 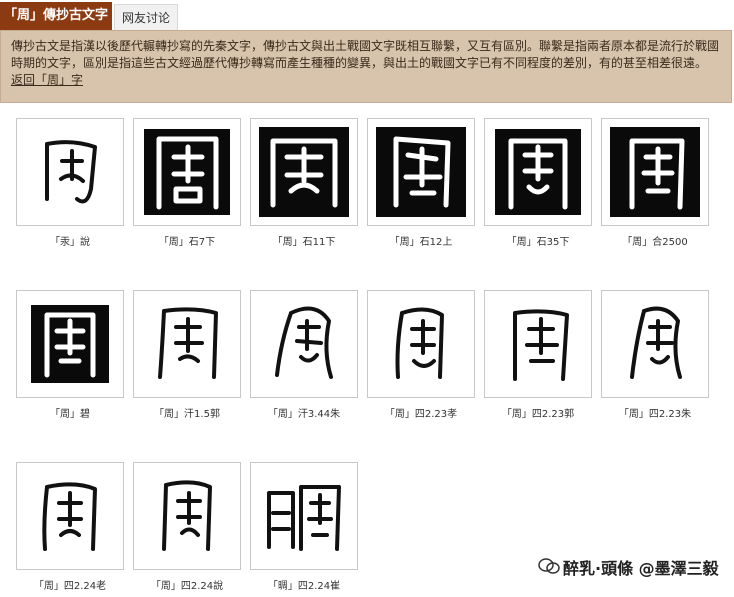 I want to click on glyph-caption: 「周」汗3.44朱, so click(x=304, y=414).